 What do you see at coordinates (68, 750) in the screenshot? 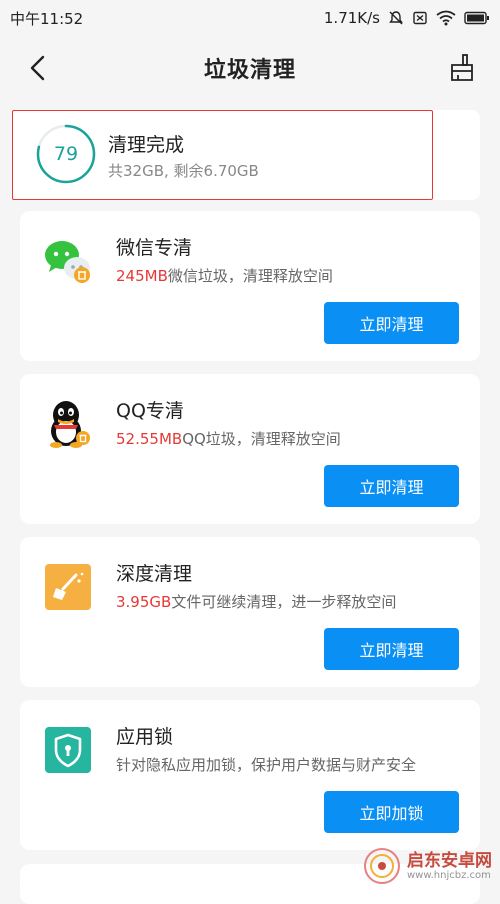
I see `app-lock-icon` at bounding box center [68, 750].